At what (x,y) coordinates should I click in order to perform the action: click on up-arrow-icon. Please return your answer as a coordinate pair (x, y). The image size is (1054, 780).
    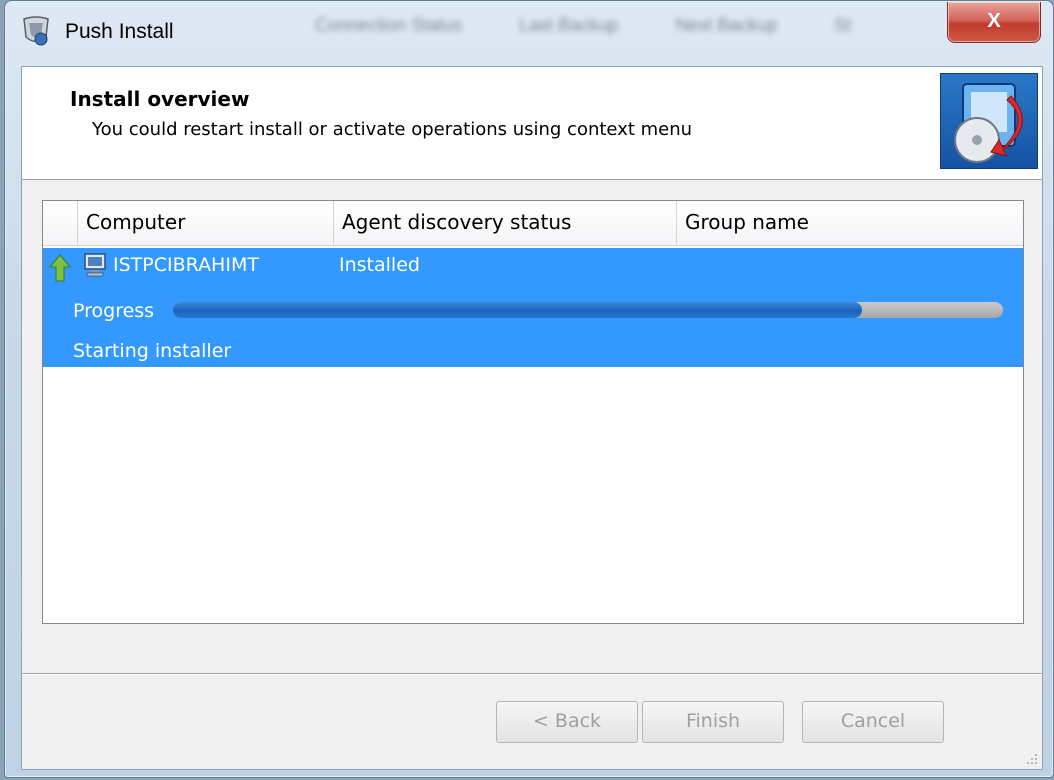
    Looking at the image, I should click on (60, 268).